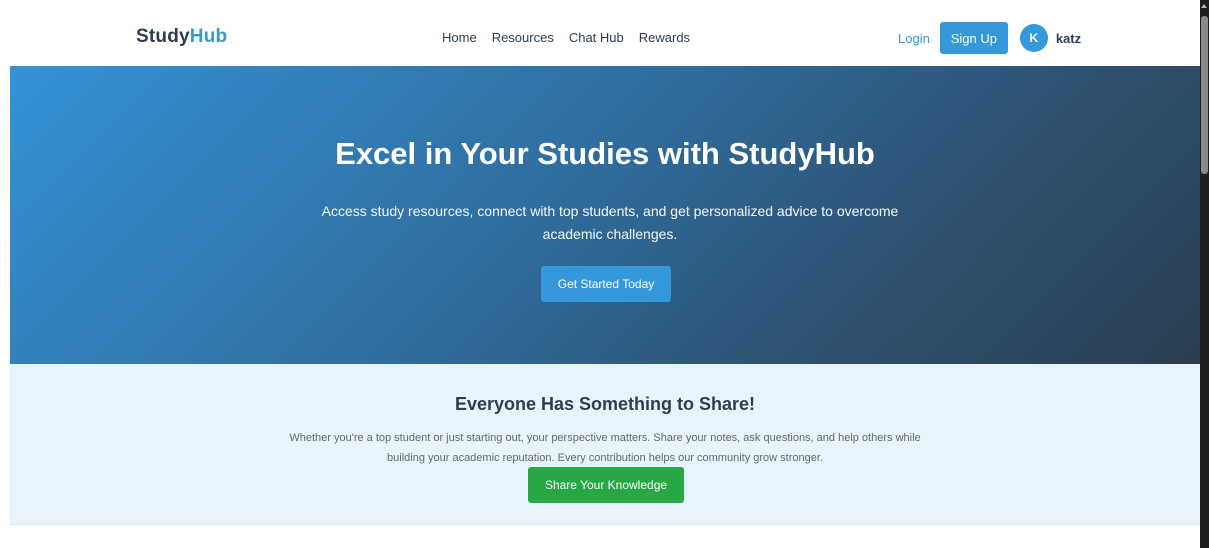 This screenshot has width=1209, height=548. Describe the element at coordinates (606, 485) in the screenshot. I see `share-knowledge-button: Share Your Knowledge` at that location.